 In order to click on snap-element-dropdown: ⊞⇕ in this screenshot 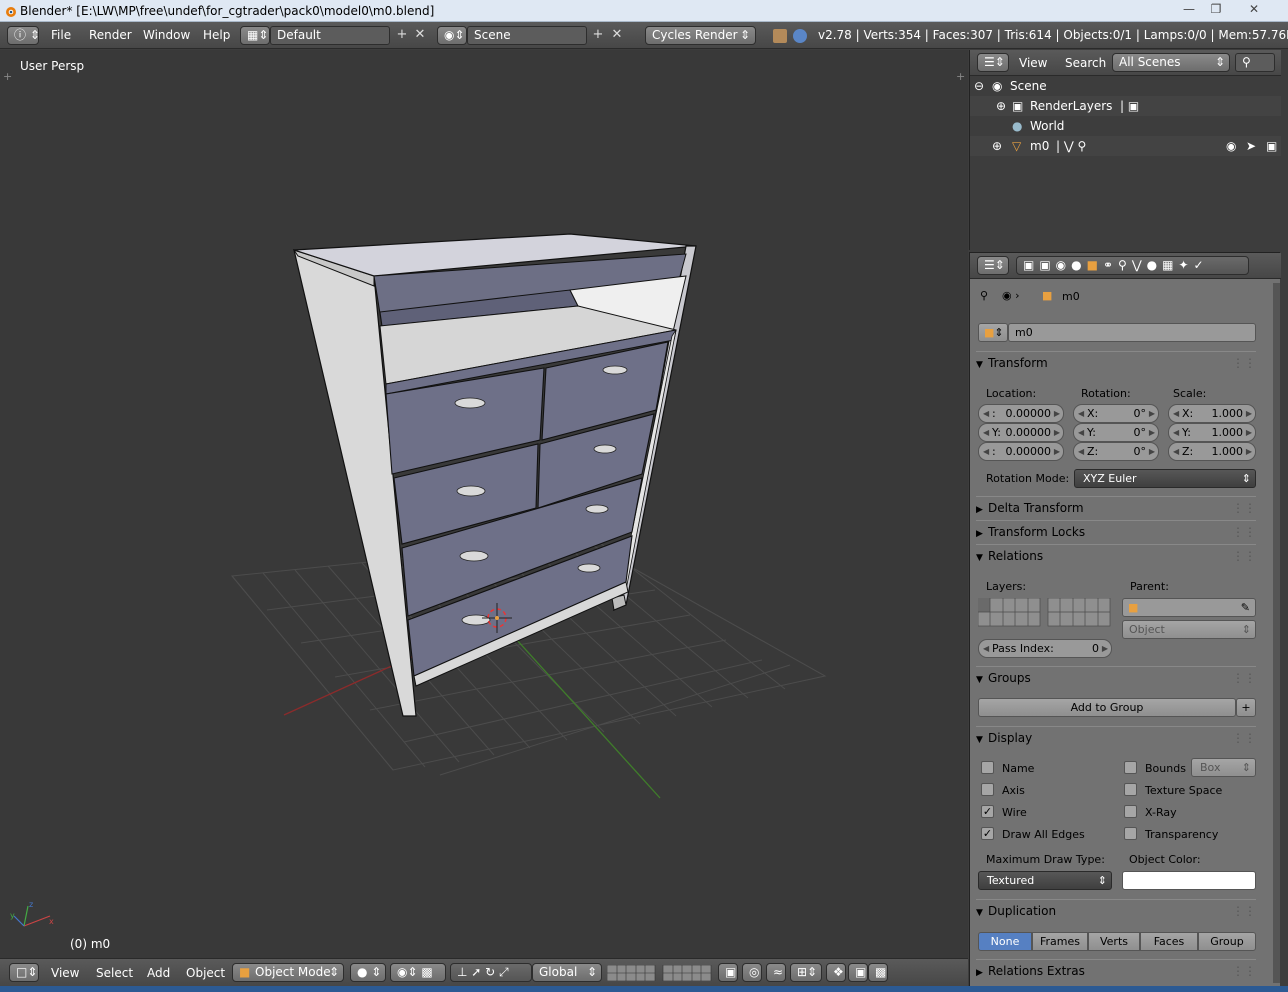, I will do `click(806, 972)`.